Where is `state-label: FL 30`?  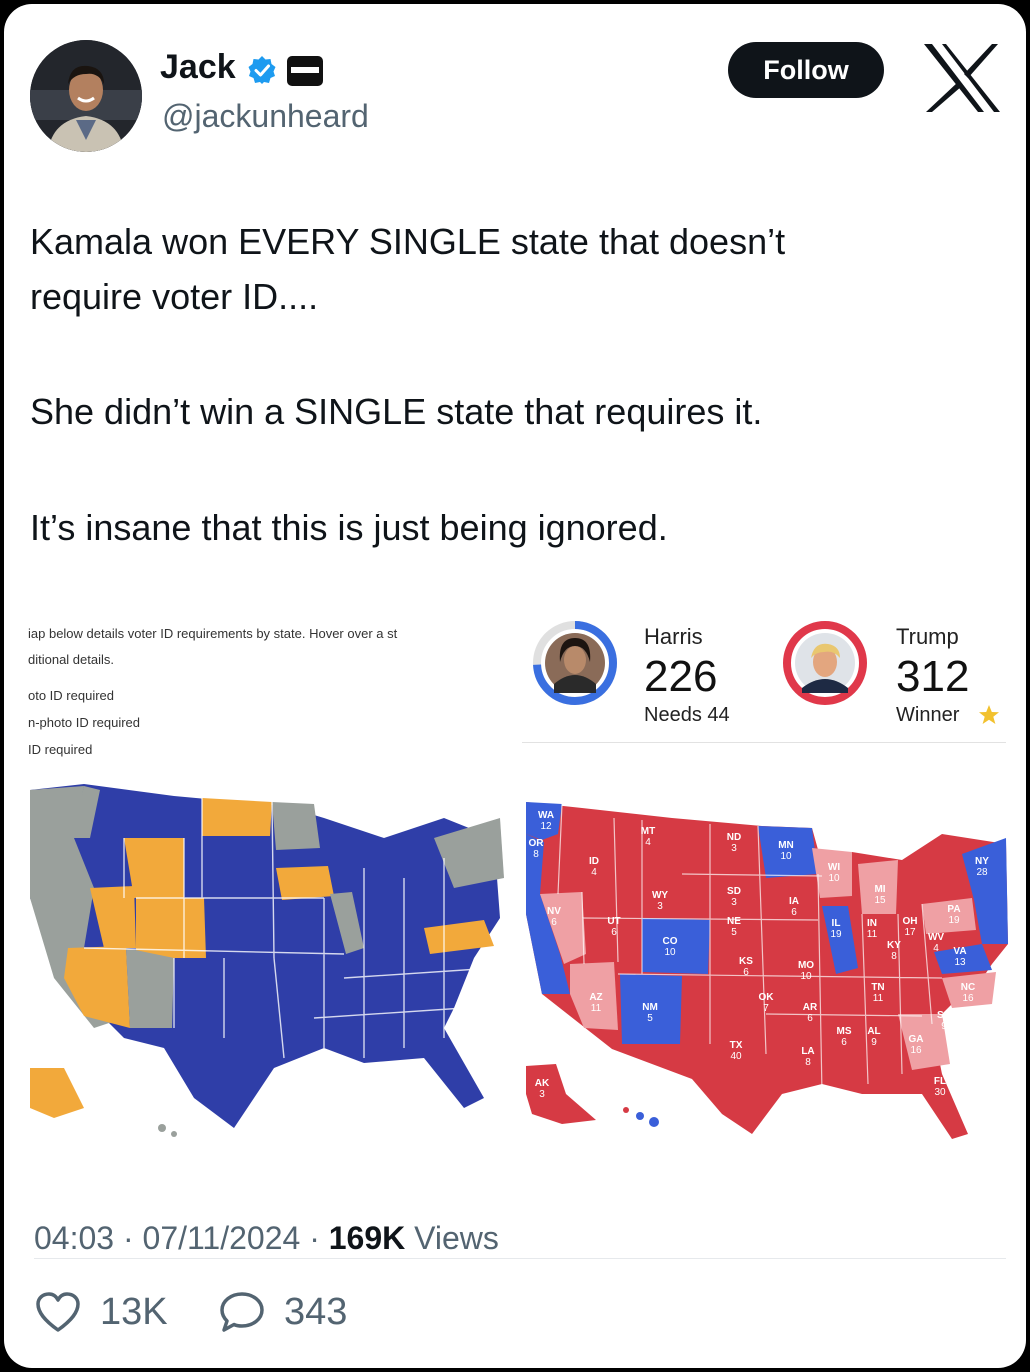
state-label: FL 30 is located at coordinates (940, 1087).